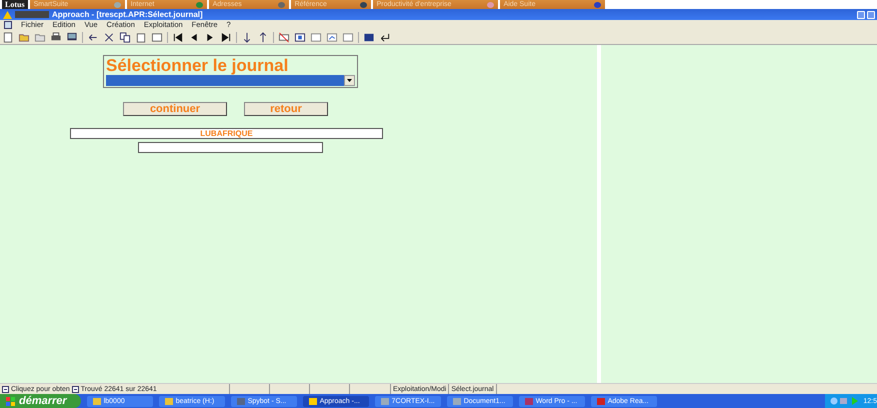  I want to click on monitor-icon, so click(72, 37).